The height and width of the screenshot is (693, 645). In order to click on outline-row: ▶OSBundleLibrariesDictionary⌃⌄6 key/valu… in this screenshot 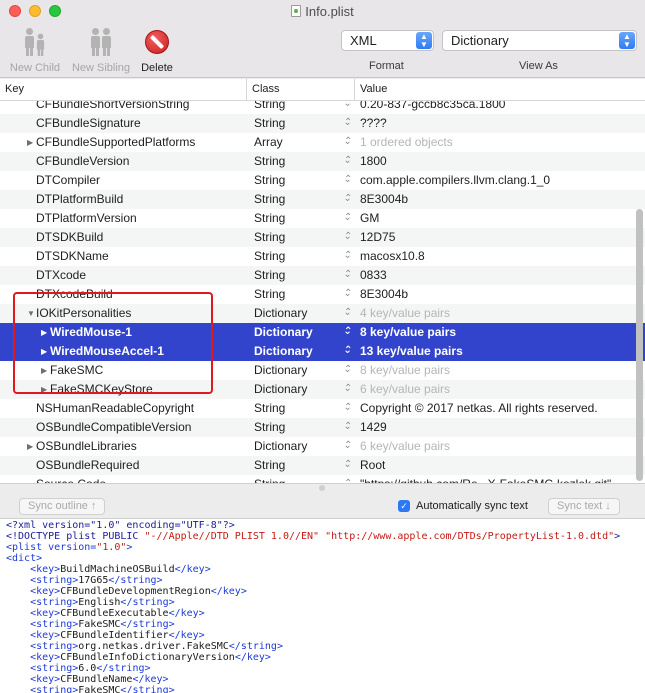, I will do `click(322, 446)`.